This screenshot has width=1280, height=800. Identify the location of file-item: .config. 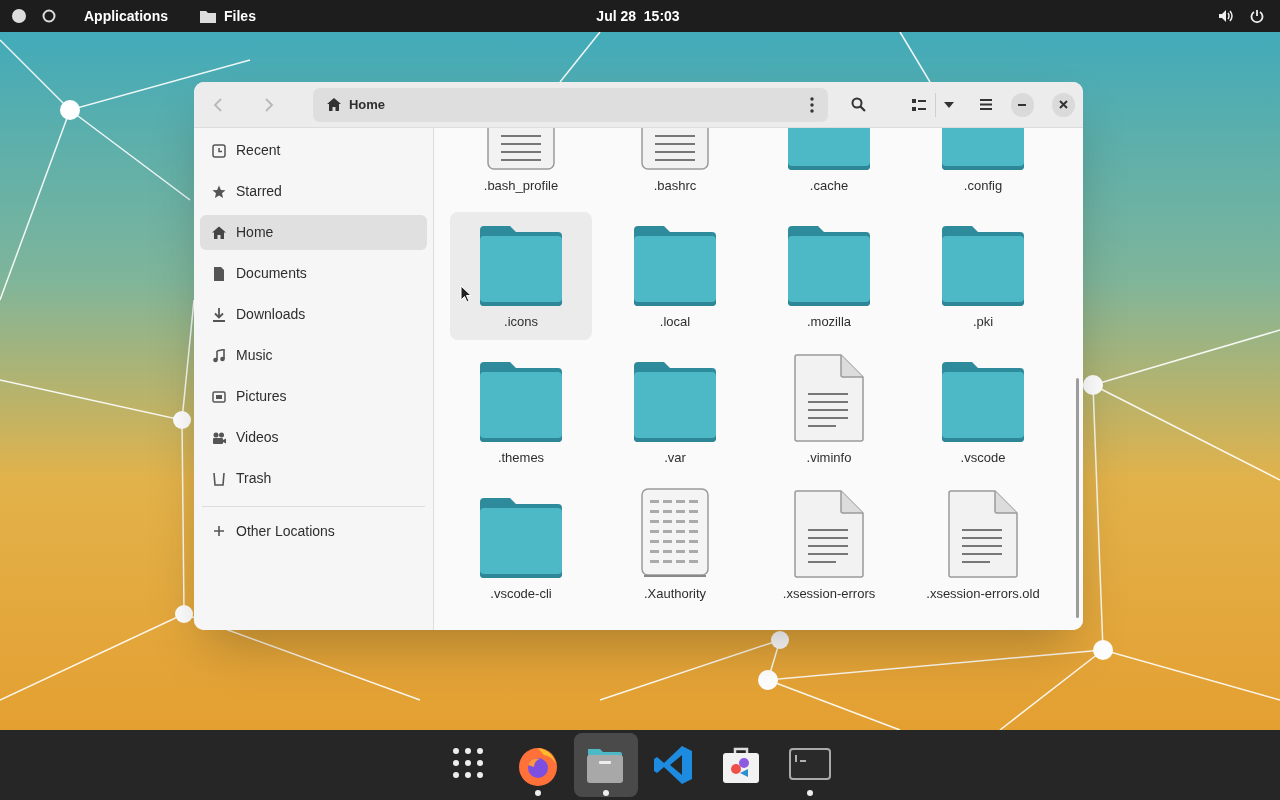
(983, 166).